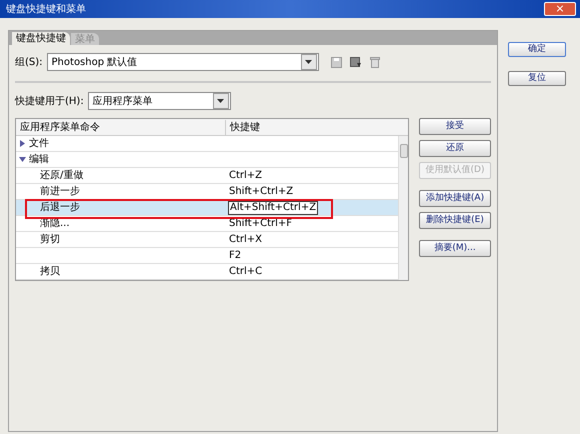 The height and width of the screenshot is (434, 580). I want to click on dropdown-value: Photoshop 默认值, so click(95, 63).